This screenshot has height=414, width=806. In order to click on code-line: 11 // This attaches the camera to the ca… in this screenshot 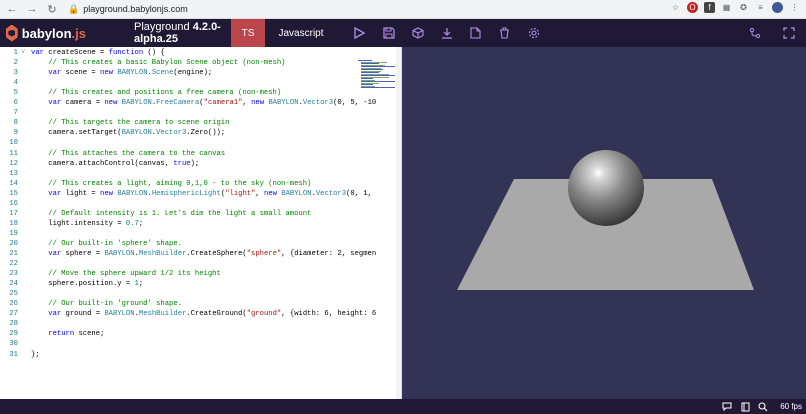, I will do `click(180, 154)`.